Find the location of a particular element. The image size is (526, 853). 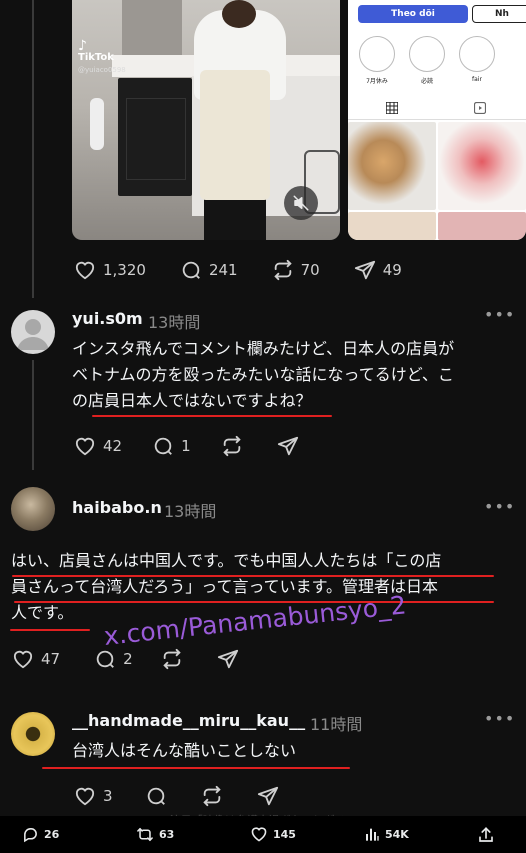

story-highlight: 7月休み is located at coordinates (377, 60).